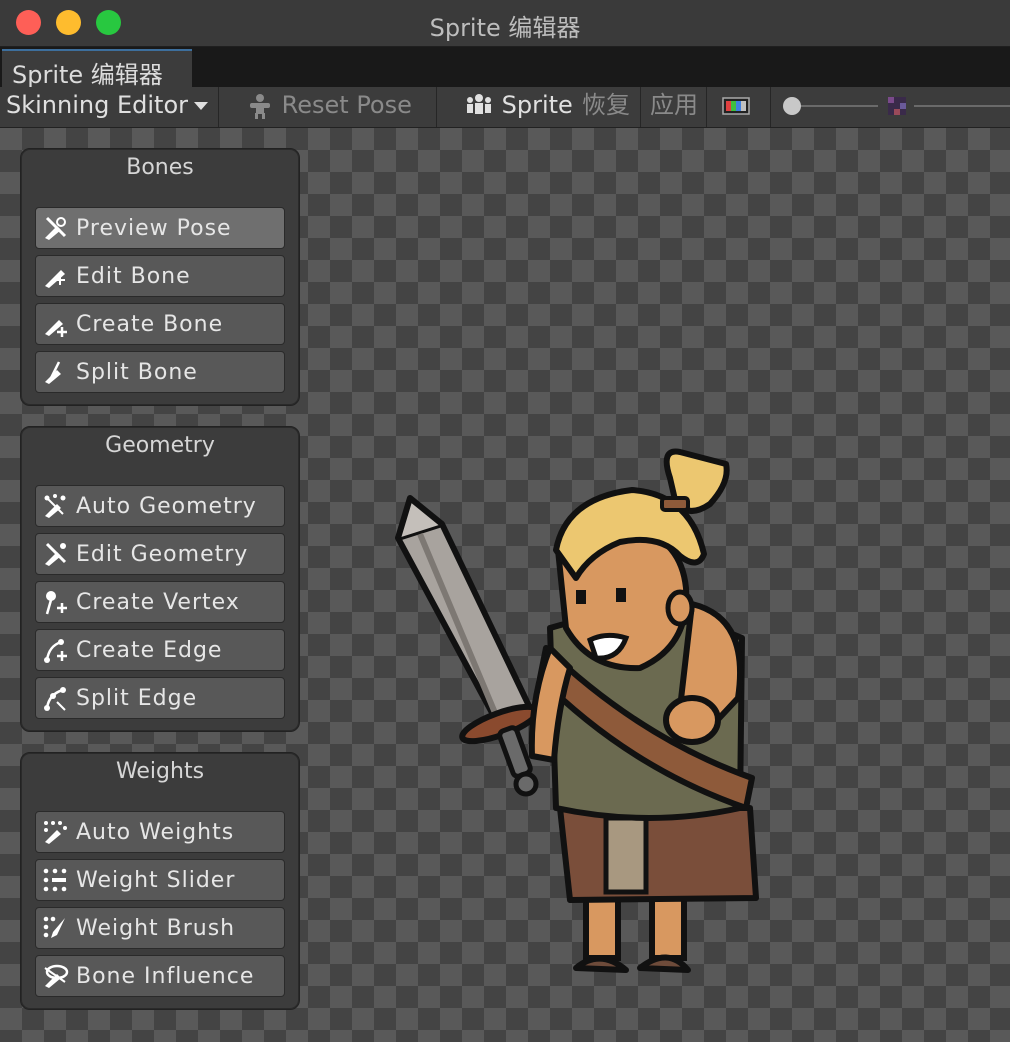  What do you see at coordinates (55, 506) in the screenshot?
I see `auto-geometry-icon` at bounding box center [55, 506].